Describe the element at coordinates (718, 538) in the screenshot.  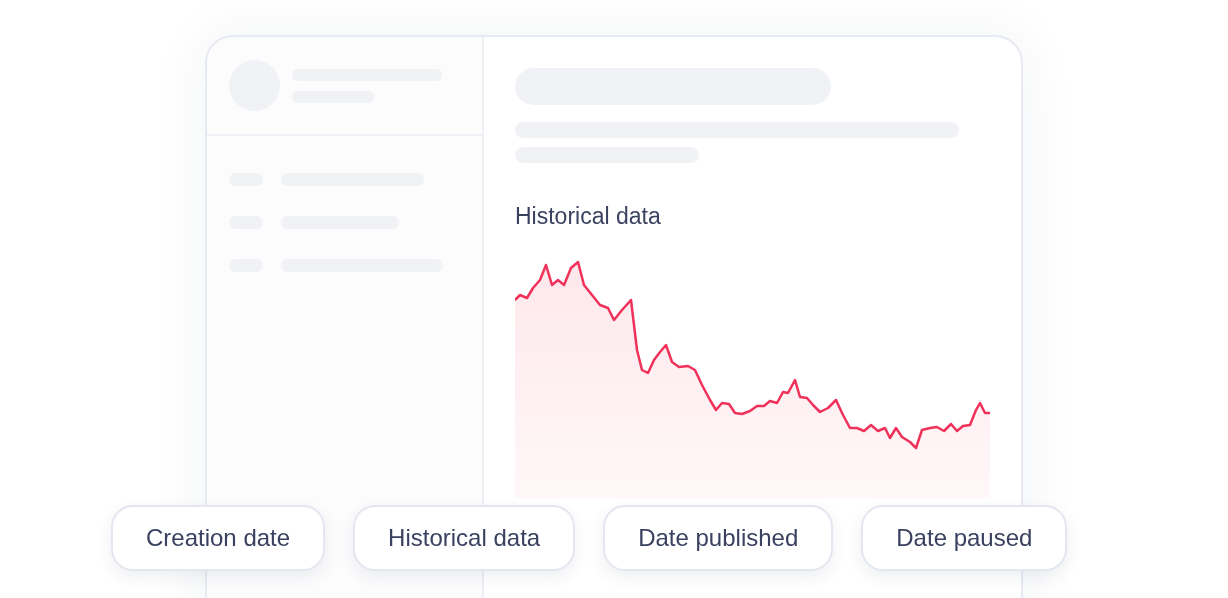
I see `filter-chip: Date published` at that location.